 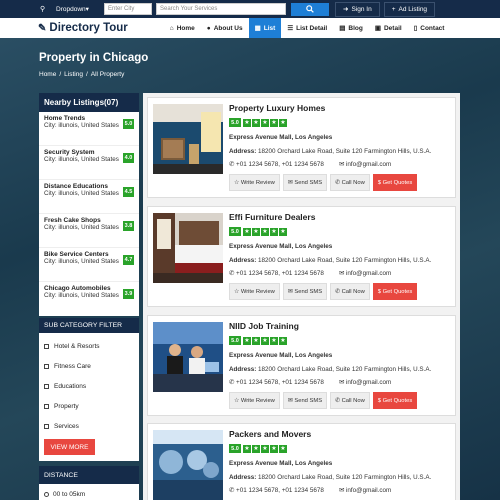 What do you see at coordinates (280, 490) in the screenshot?
I see `phone-text: +01 1234 5678, +01 1234 5678` at bounding box center [280, 490].